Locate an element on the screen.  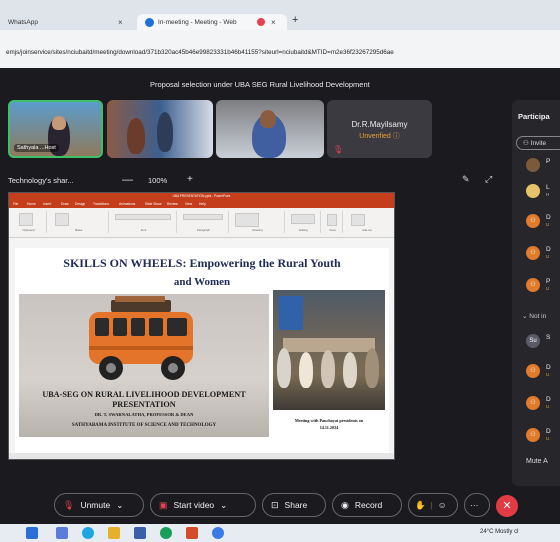
new-tab-button: + is located at coordinates (295, 20).